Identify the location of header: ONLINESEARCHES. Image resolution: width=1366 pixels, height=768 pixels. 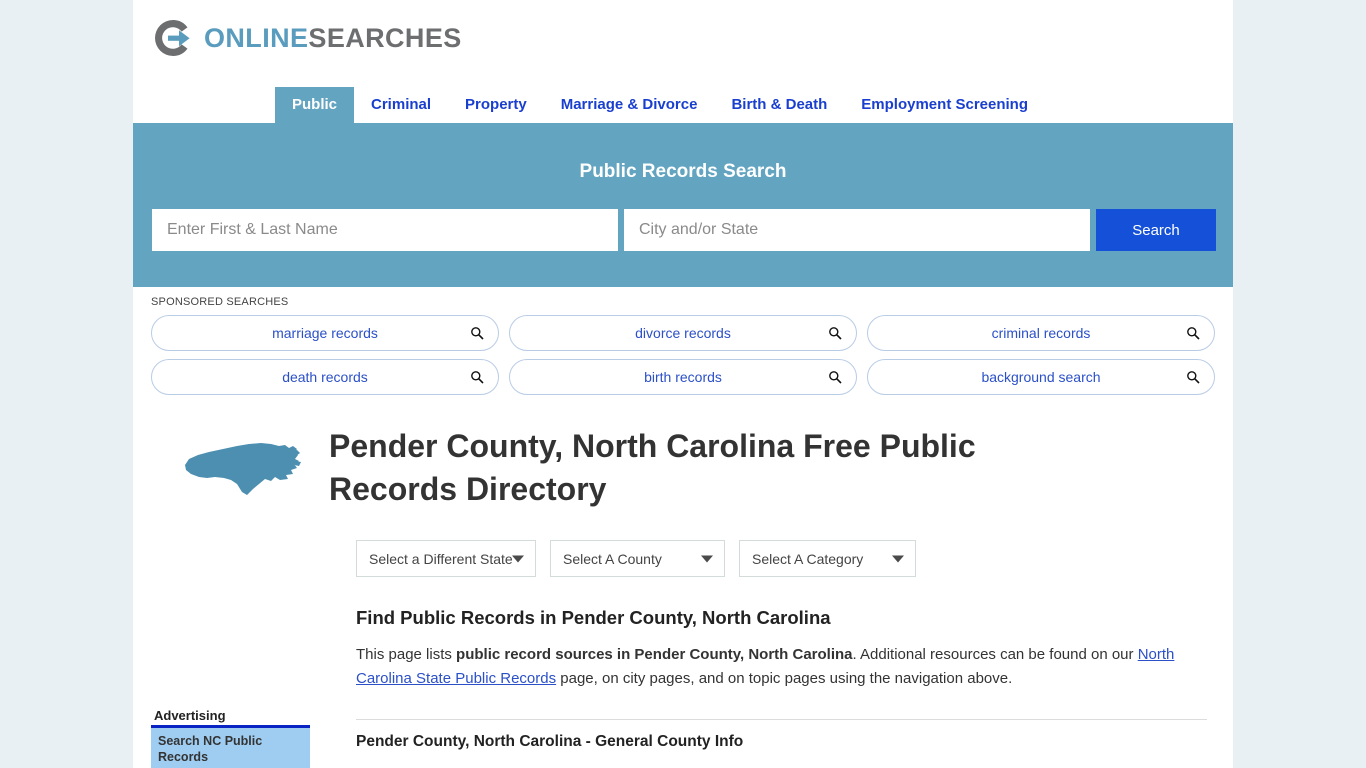
(683, 41).